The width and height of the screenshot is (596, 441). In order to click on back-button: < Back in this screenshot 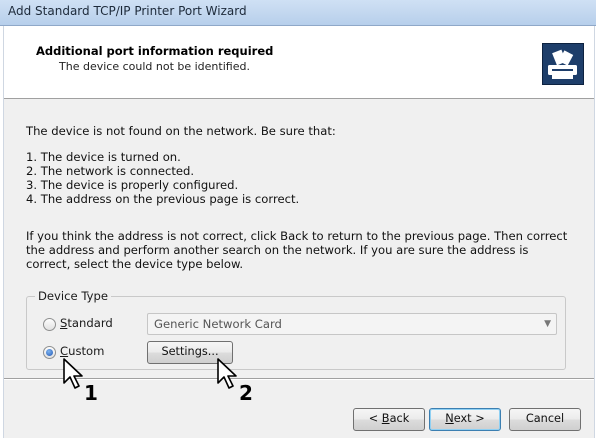, I will do `click(389, 419)`.